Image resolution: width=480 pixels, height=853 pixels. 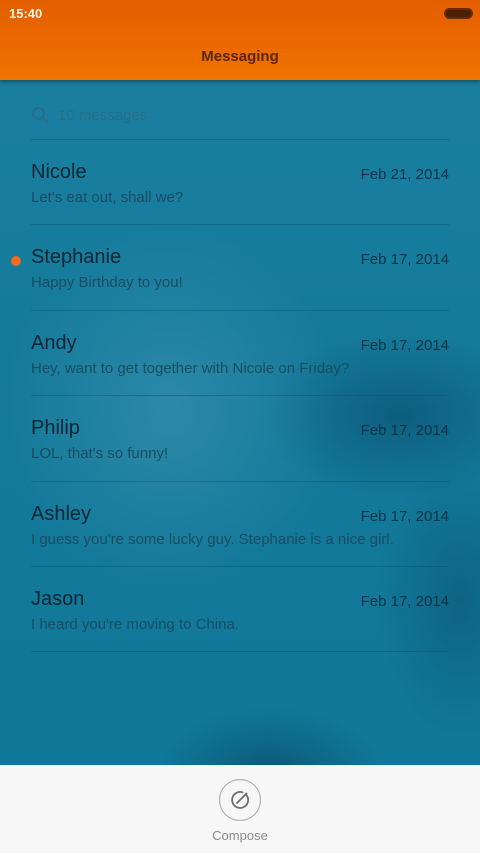 I want to click on bottom-bar: Compose, so click(x=240, y=809).